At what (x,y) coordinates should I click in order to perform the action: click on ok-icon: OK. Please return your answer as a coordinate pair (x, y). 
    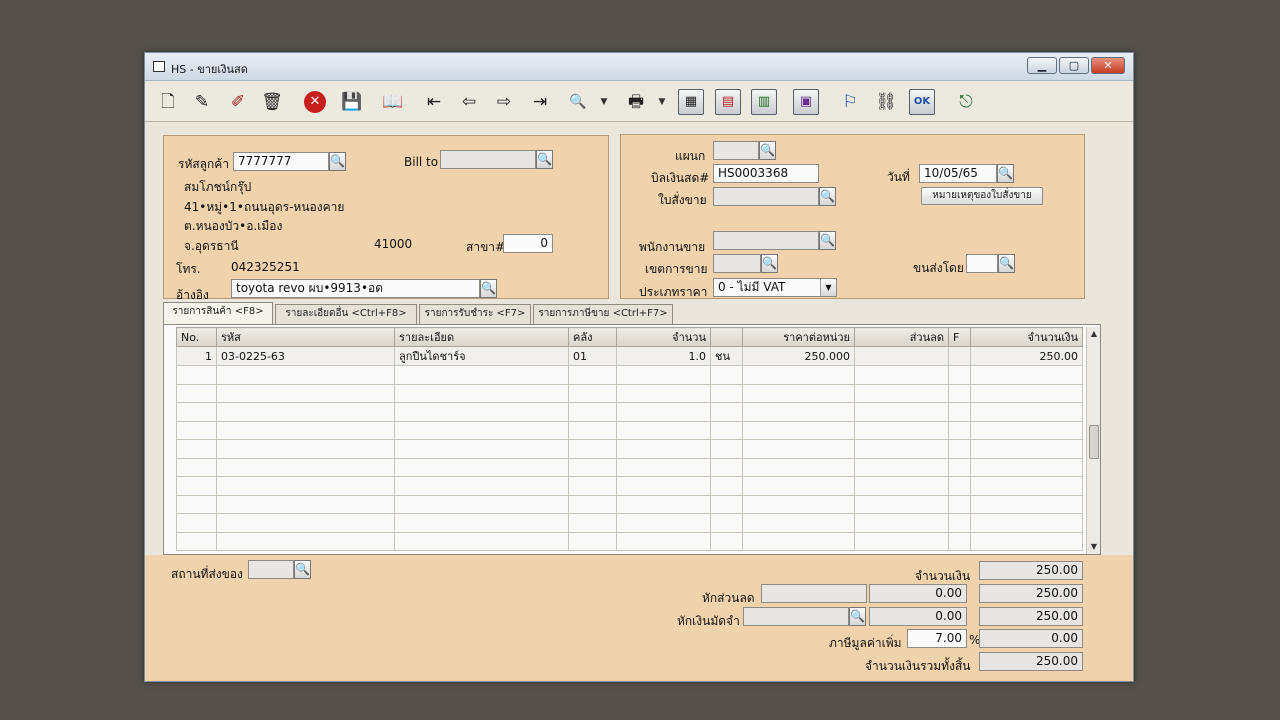
    Looking at the image, I should click on (922, 102).